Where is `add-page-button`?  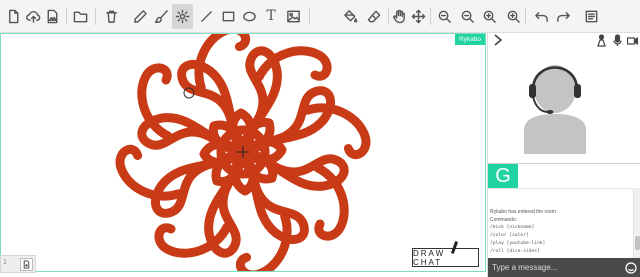
add-page-button is located at coordinates (26, 264).